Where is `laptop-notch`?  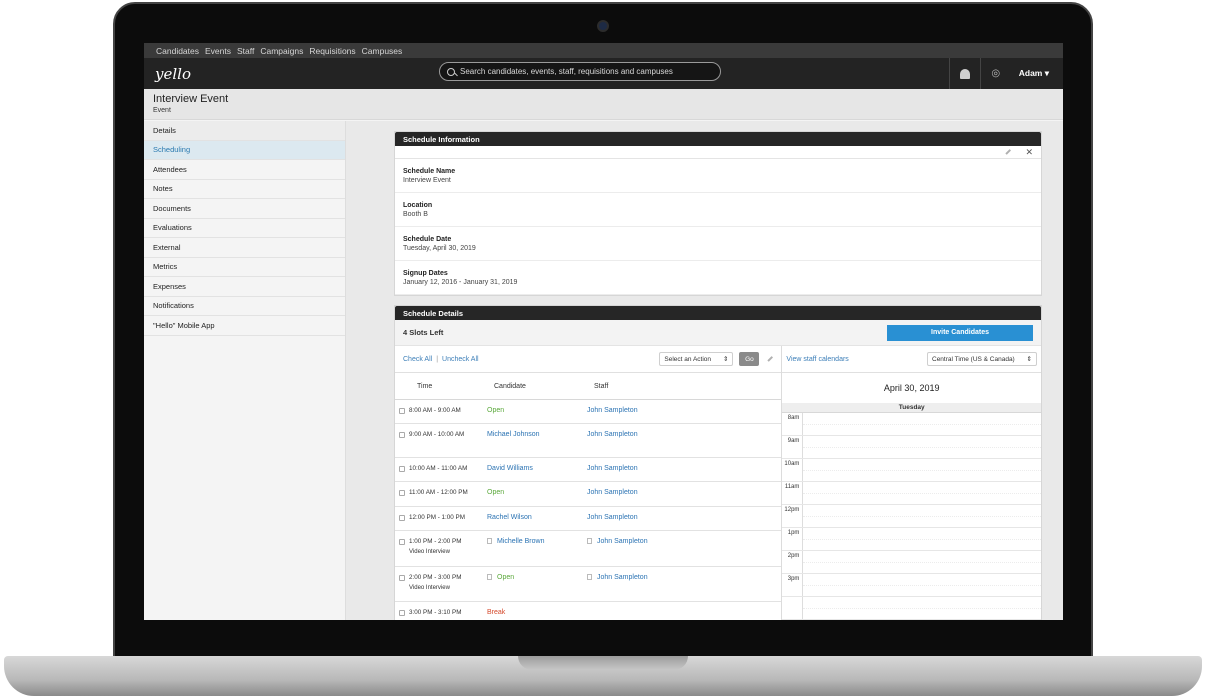 laptop-notch is located at coordinates (603, 663).